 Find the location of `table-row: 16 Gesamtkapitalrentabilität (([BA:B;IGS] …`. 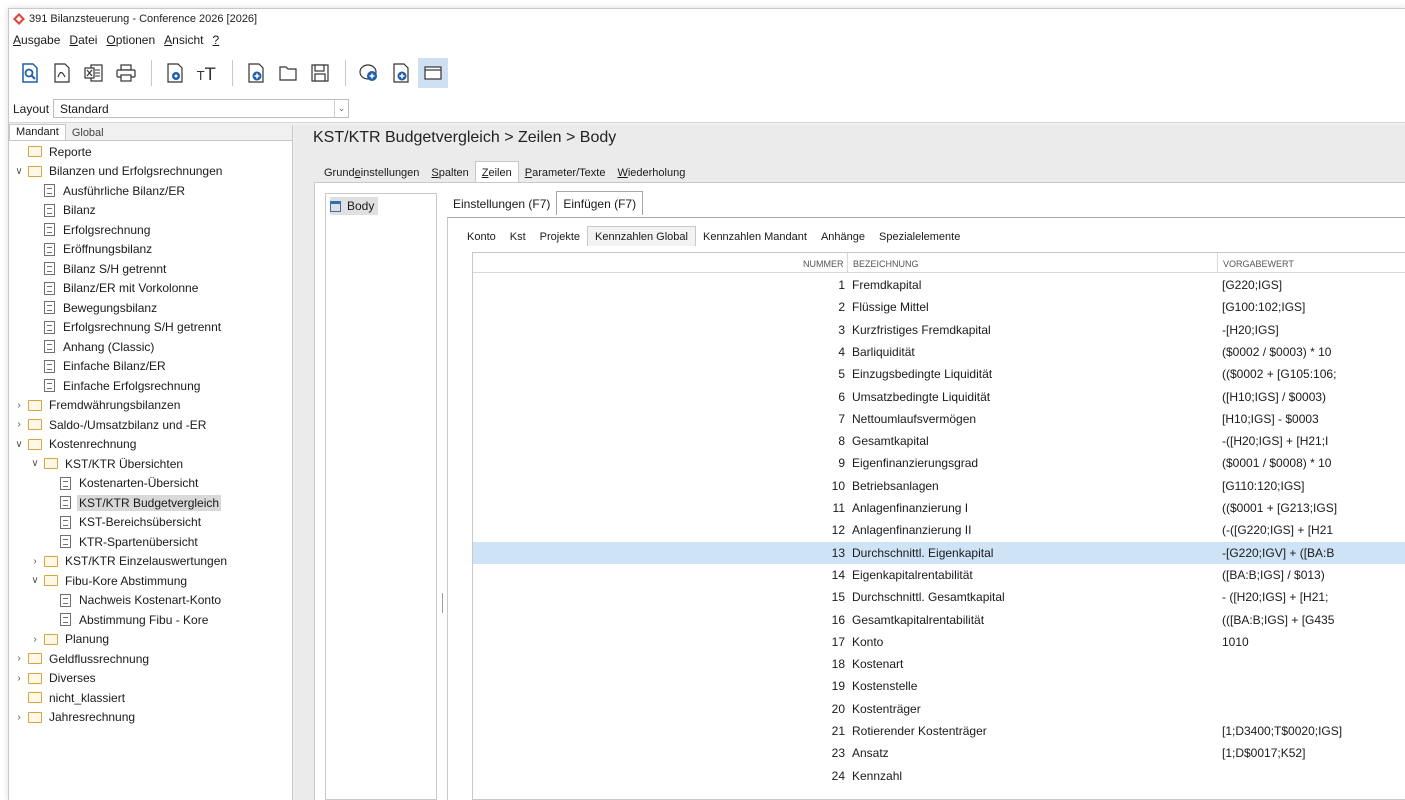

table-row: 16 Gesamtkapitalrentabilität (([BA:B;IGS] … is located at coordinates (939, 620).